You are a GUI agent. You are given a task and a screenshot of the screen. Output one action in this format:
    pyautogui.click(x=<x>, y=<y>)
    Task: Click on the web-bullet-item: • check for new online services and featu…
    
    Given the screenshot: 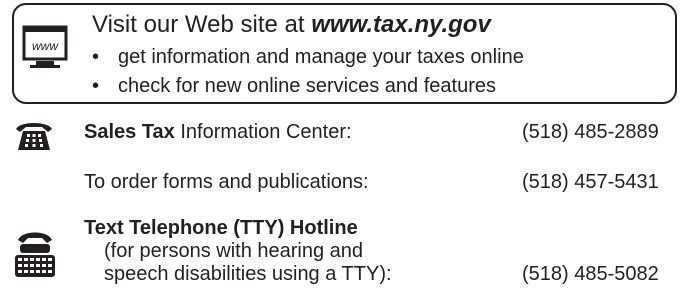 What is the action you would take?
    pyautogui.click(x=294, y=86)
    